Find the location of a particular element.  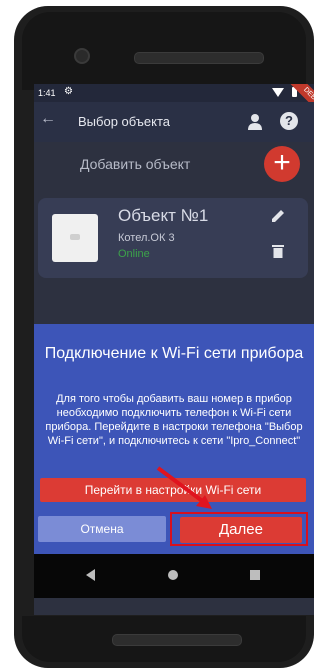

bottom-speaker is located at coordinates (177, 640).